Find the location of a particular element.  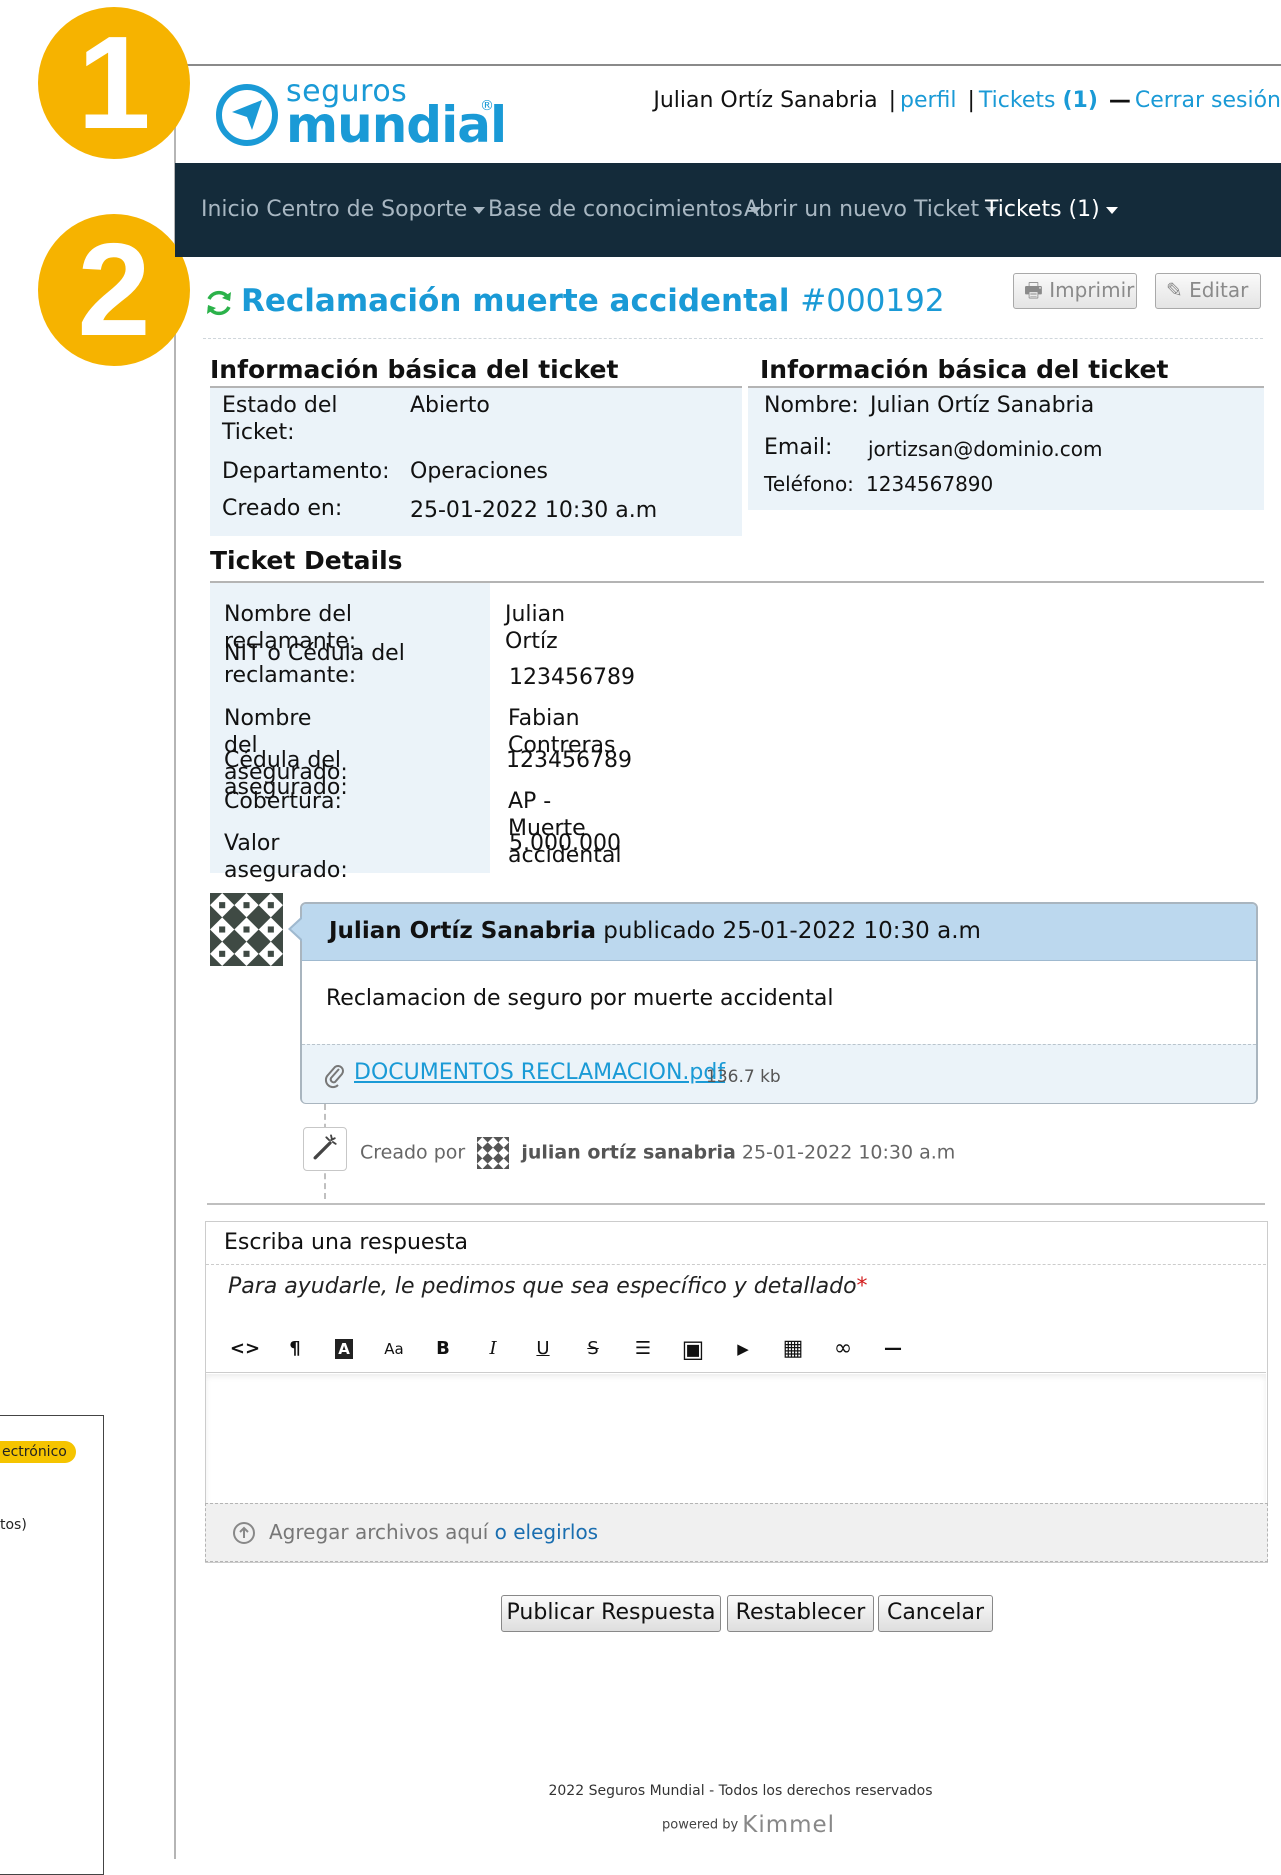

field-label: Teléfono: is located at coordinates (809, 484).